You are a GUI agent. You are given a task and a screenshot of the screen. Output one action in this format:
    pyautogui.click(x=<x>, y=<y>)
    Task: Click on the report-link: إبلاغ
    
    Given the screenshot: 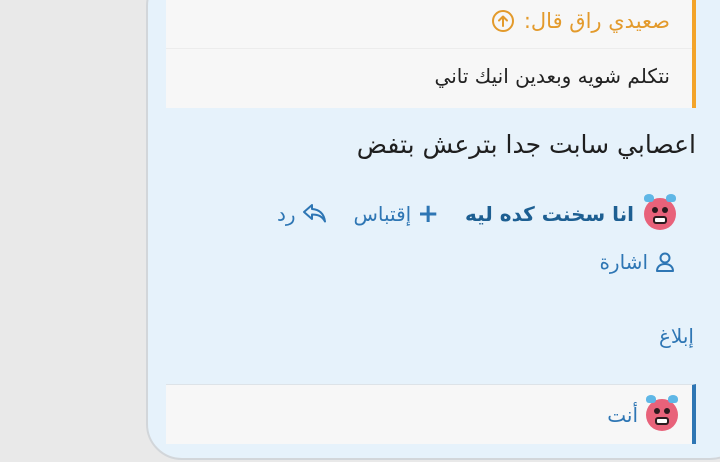 What is the action you would take?
    pyautogui.click(x=676, y=336)
    